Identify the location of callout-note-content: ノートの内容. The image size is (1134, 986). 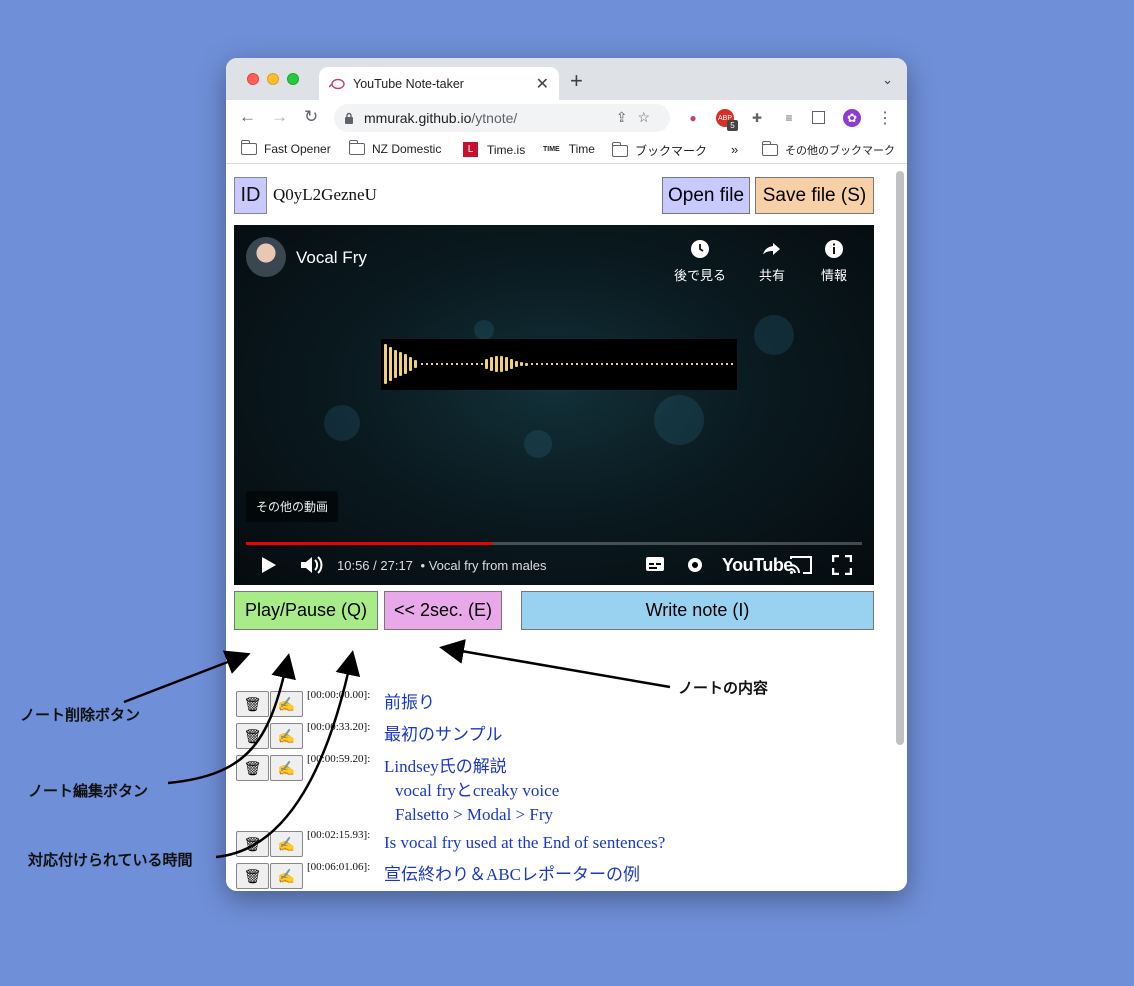
(723, 688).